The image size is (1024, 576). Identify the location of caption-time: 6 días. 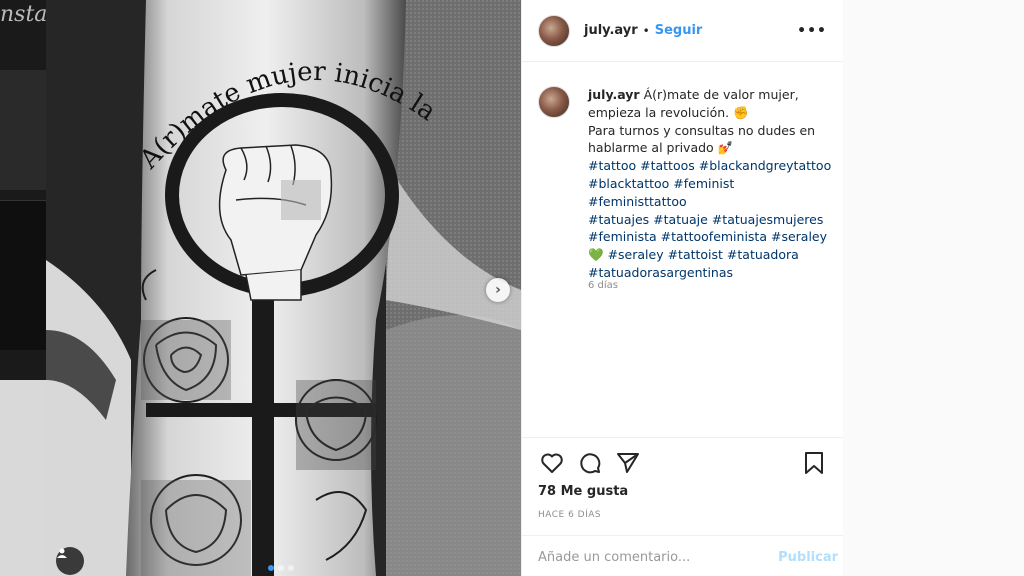
(603, 285).